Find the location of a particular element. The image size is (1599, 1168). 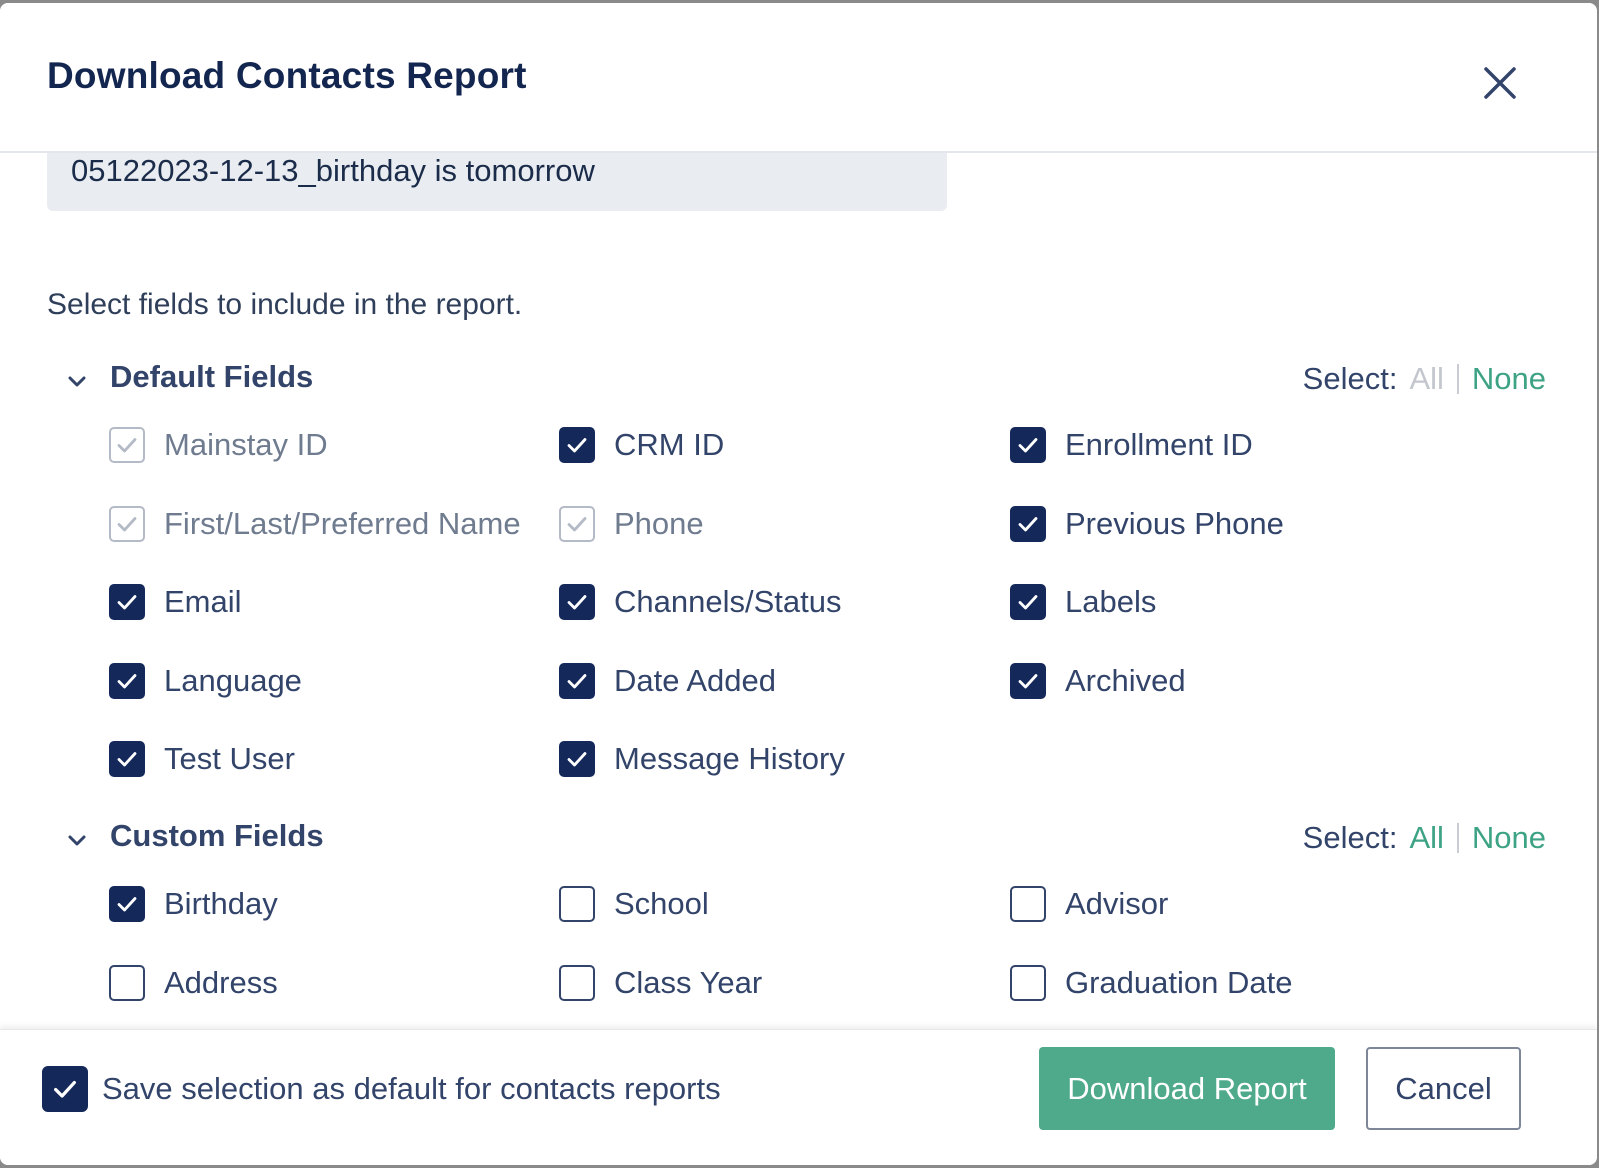

select-none-custom-link: None is located at coordinates (1509, 838).